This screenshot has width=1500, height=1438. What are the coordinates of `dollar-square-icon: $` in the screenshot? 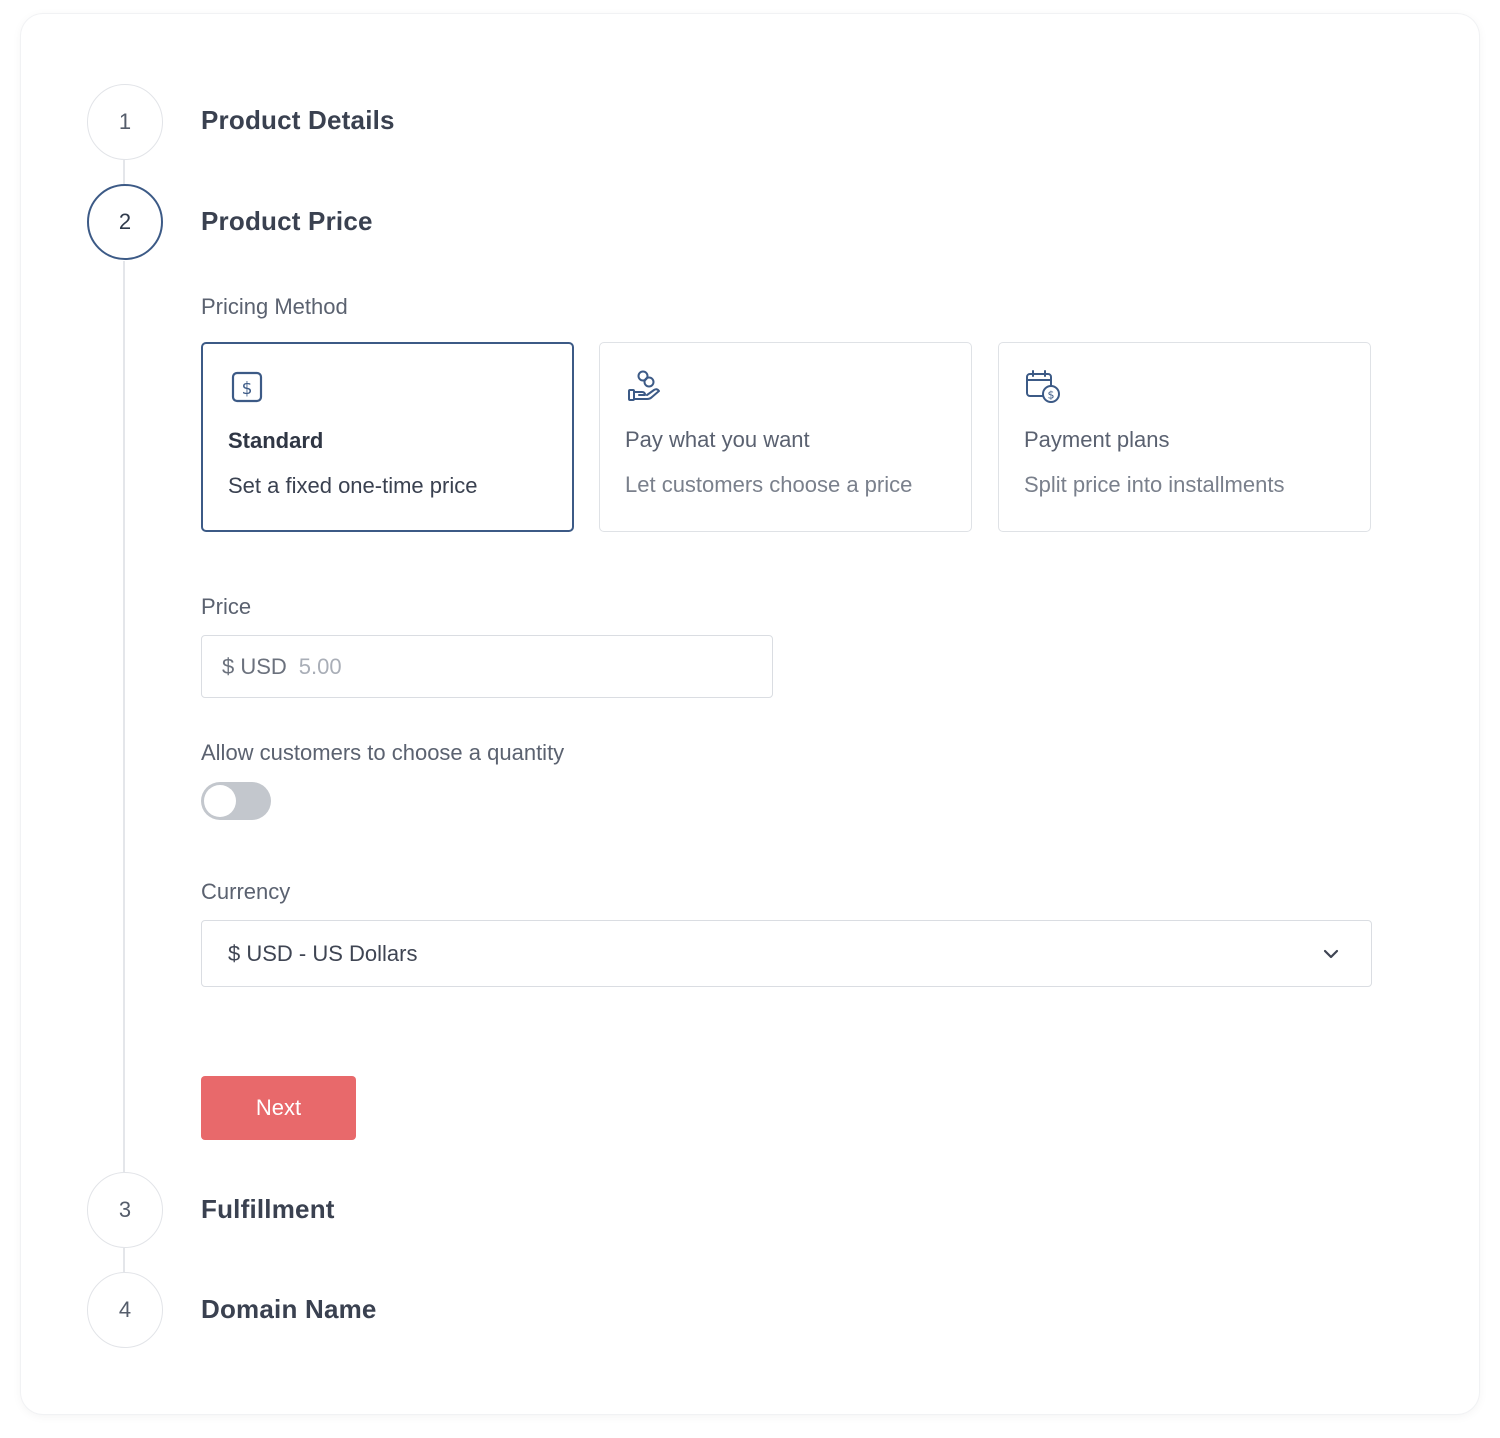 It's located at (247, 387).